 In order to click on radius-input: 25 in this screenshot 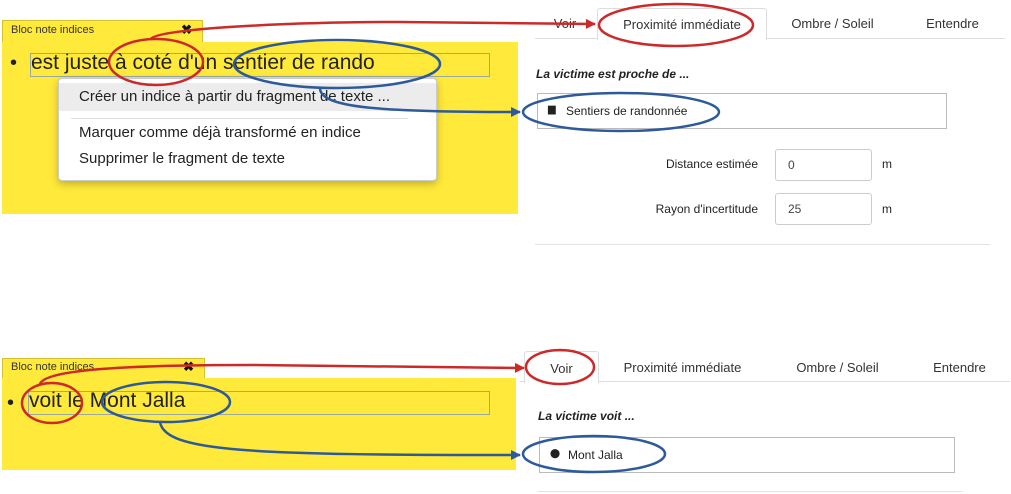, I will do `click(823, 209)`.